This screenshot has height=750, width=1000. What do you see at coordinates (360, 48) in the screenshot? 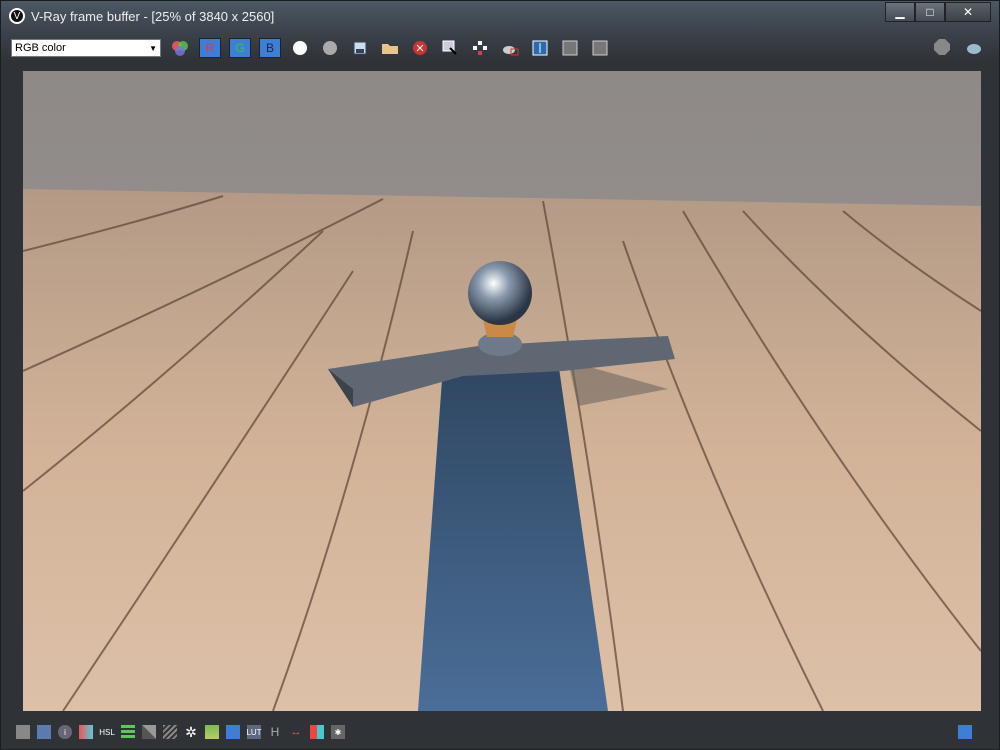
I see `save-icon` at bounding box center [360, 48].